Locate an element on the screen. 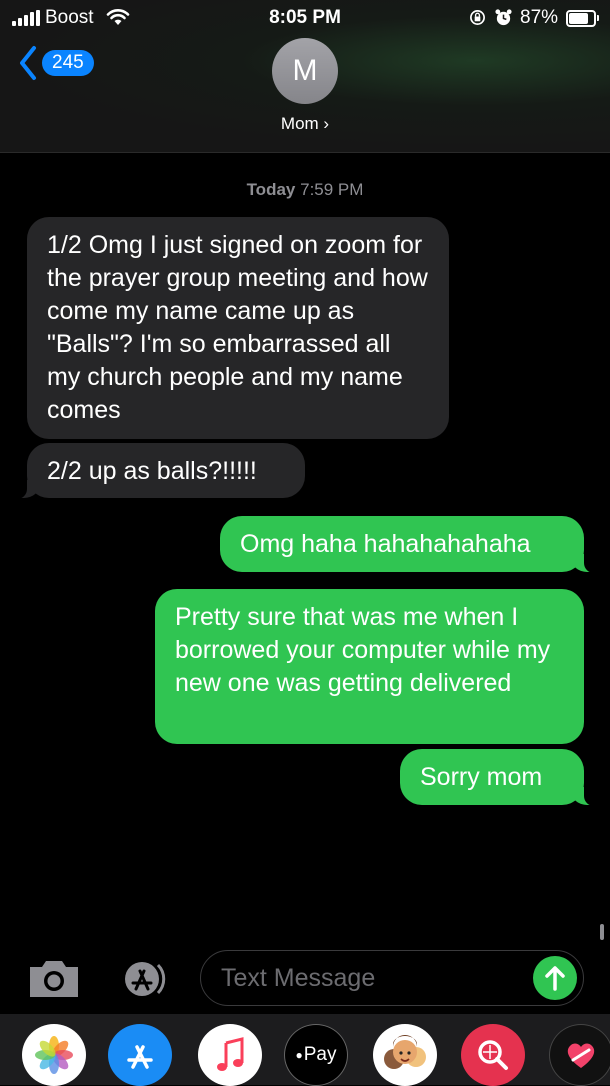 The height and width of the screenshot is (1086, 610). apple-pay-label: Pay is located at coordinates (320, 1054).